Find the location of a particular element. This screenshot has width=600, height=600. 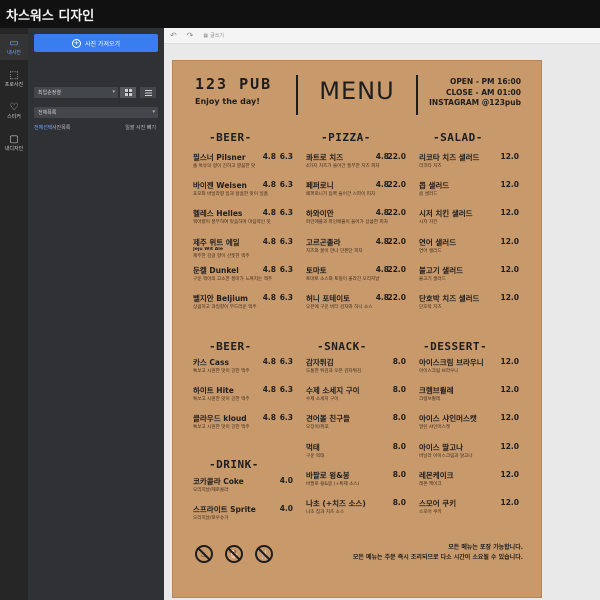

menu-item-desc: 제주한 감귤 향이 산뜻한 맥주 is located at coordinates (221, 256).